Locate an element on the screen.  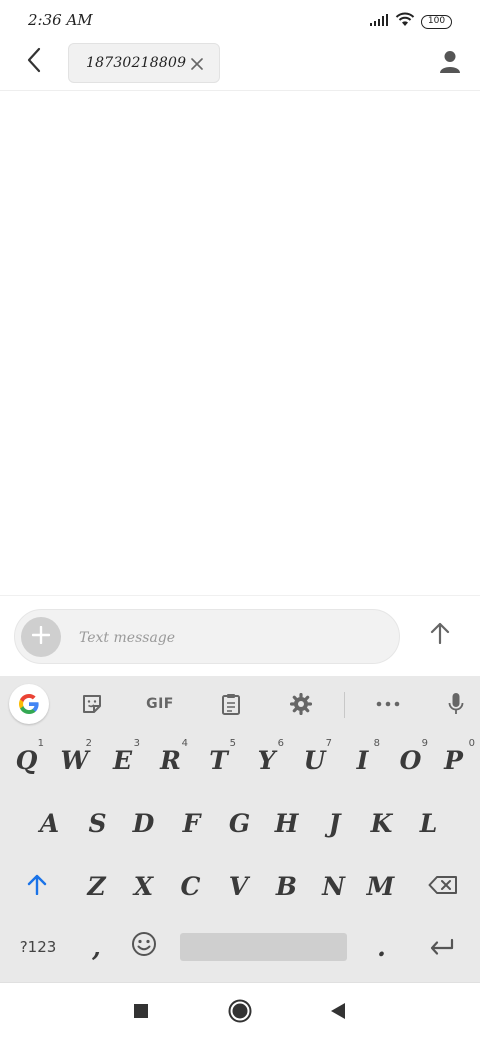
key-o: O9 is located at coordinates (410, 760).